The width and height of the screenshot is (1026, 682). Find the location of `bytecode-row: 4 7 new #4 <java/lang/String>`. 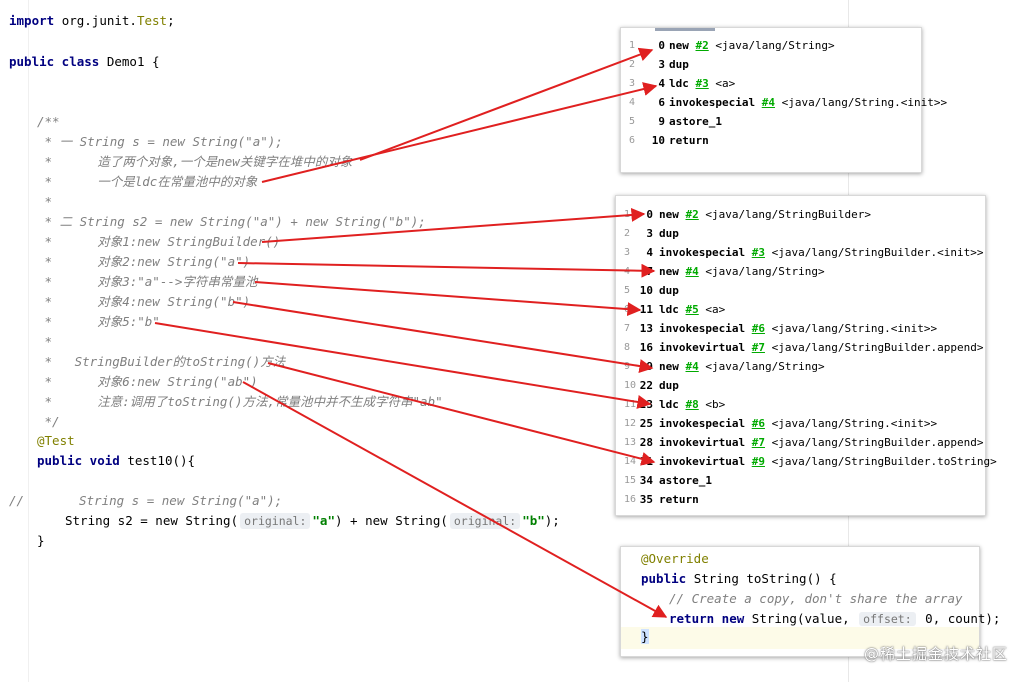

bytecode-row: 4 7 new #4 <java/lang/String> is located at coordinates (800, 272).